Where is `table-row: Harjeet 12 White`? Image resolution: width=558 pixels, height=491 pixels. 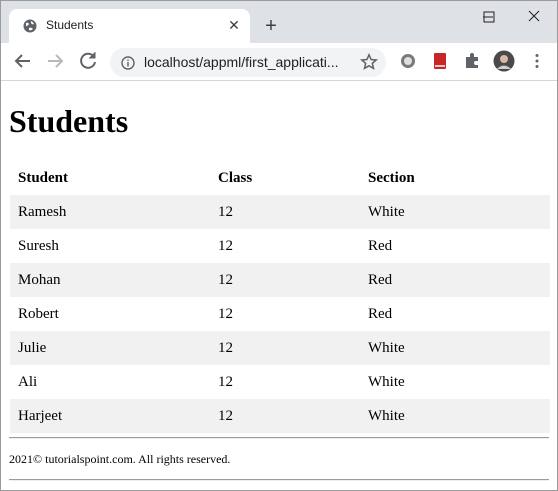
table-row: Harjeet 12 White is located at coordinates (280, 416).